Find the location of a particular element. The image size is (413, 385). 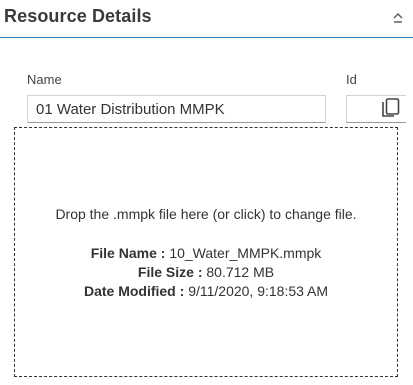

file-name-row: File Name : 10_Water_MMPK.mmpk is located at coordinates (206, 253).